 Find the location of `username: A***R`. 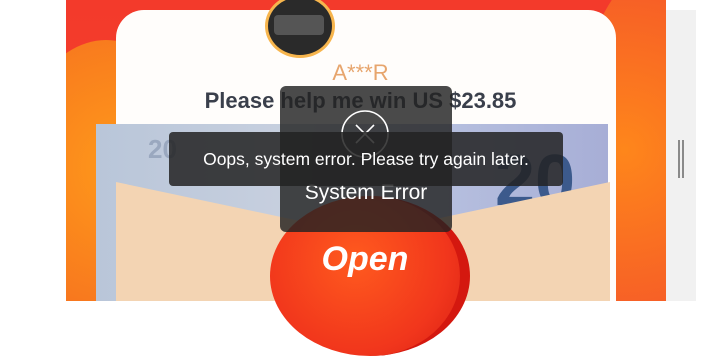

username: A***R is located at coordinates (360, 72).